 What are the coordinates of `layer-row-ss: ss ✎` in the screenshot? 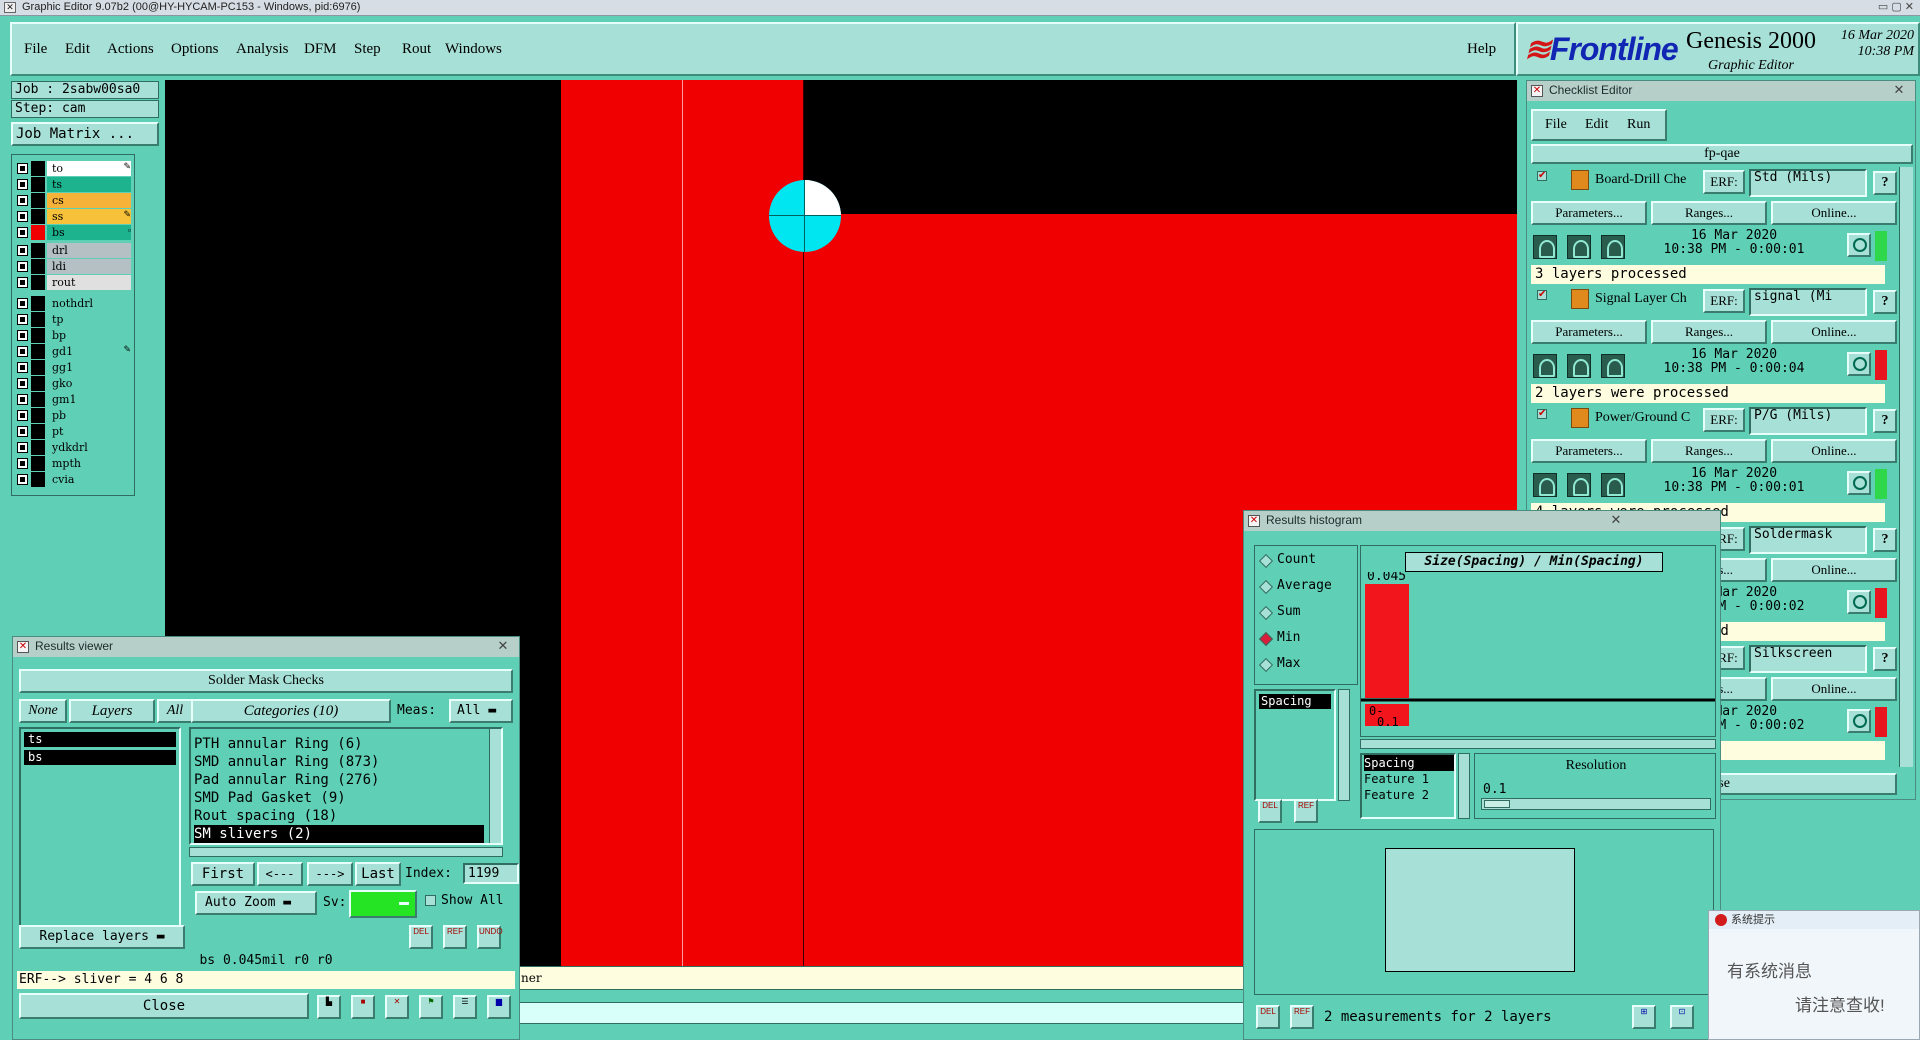 It's located at (74, 216).